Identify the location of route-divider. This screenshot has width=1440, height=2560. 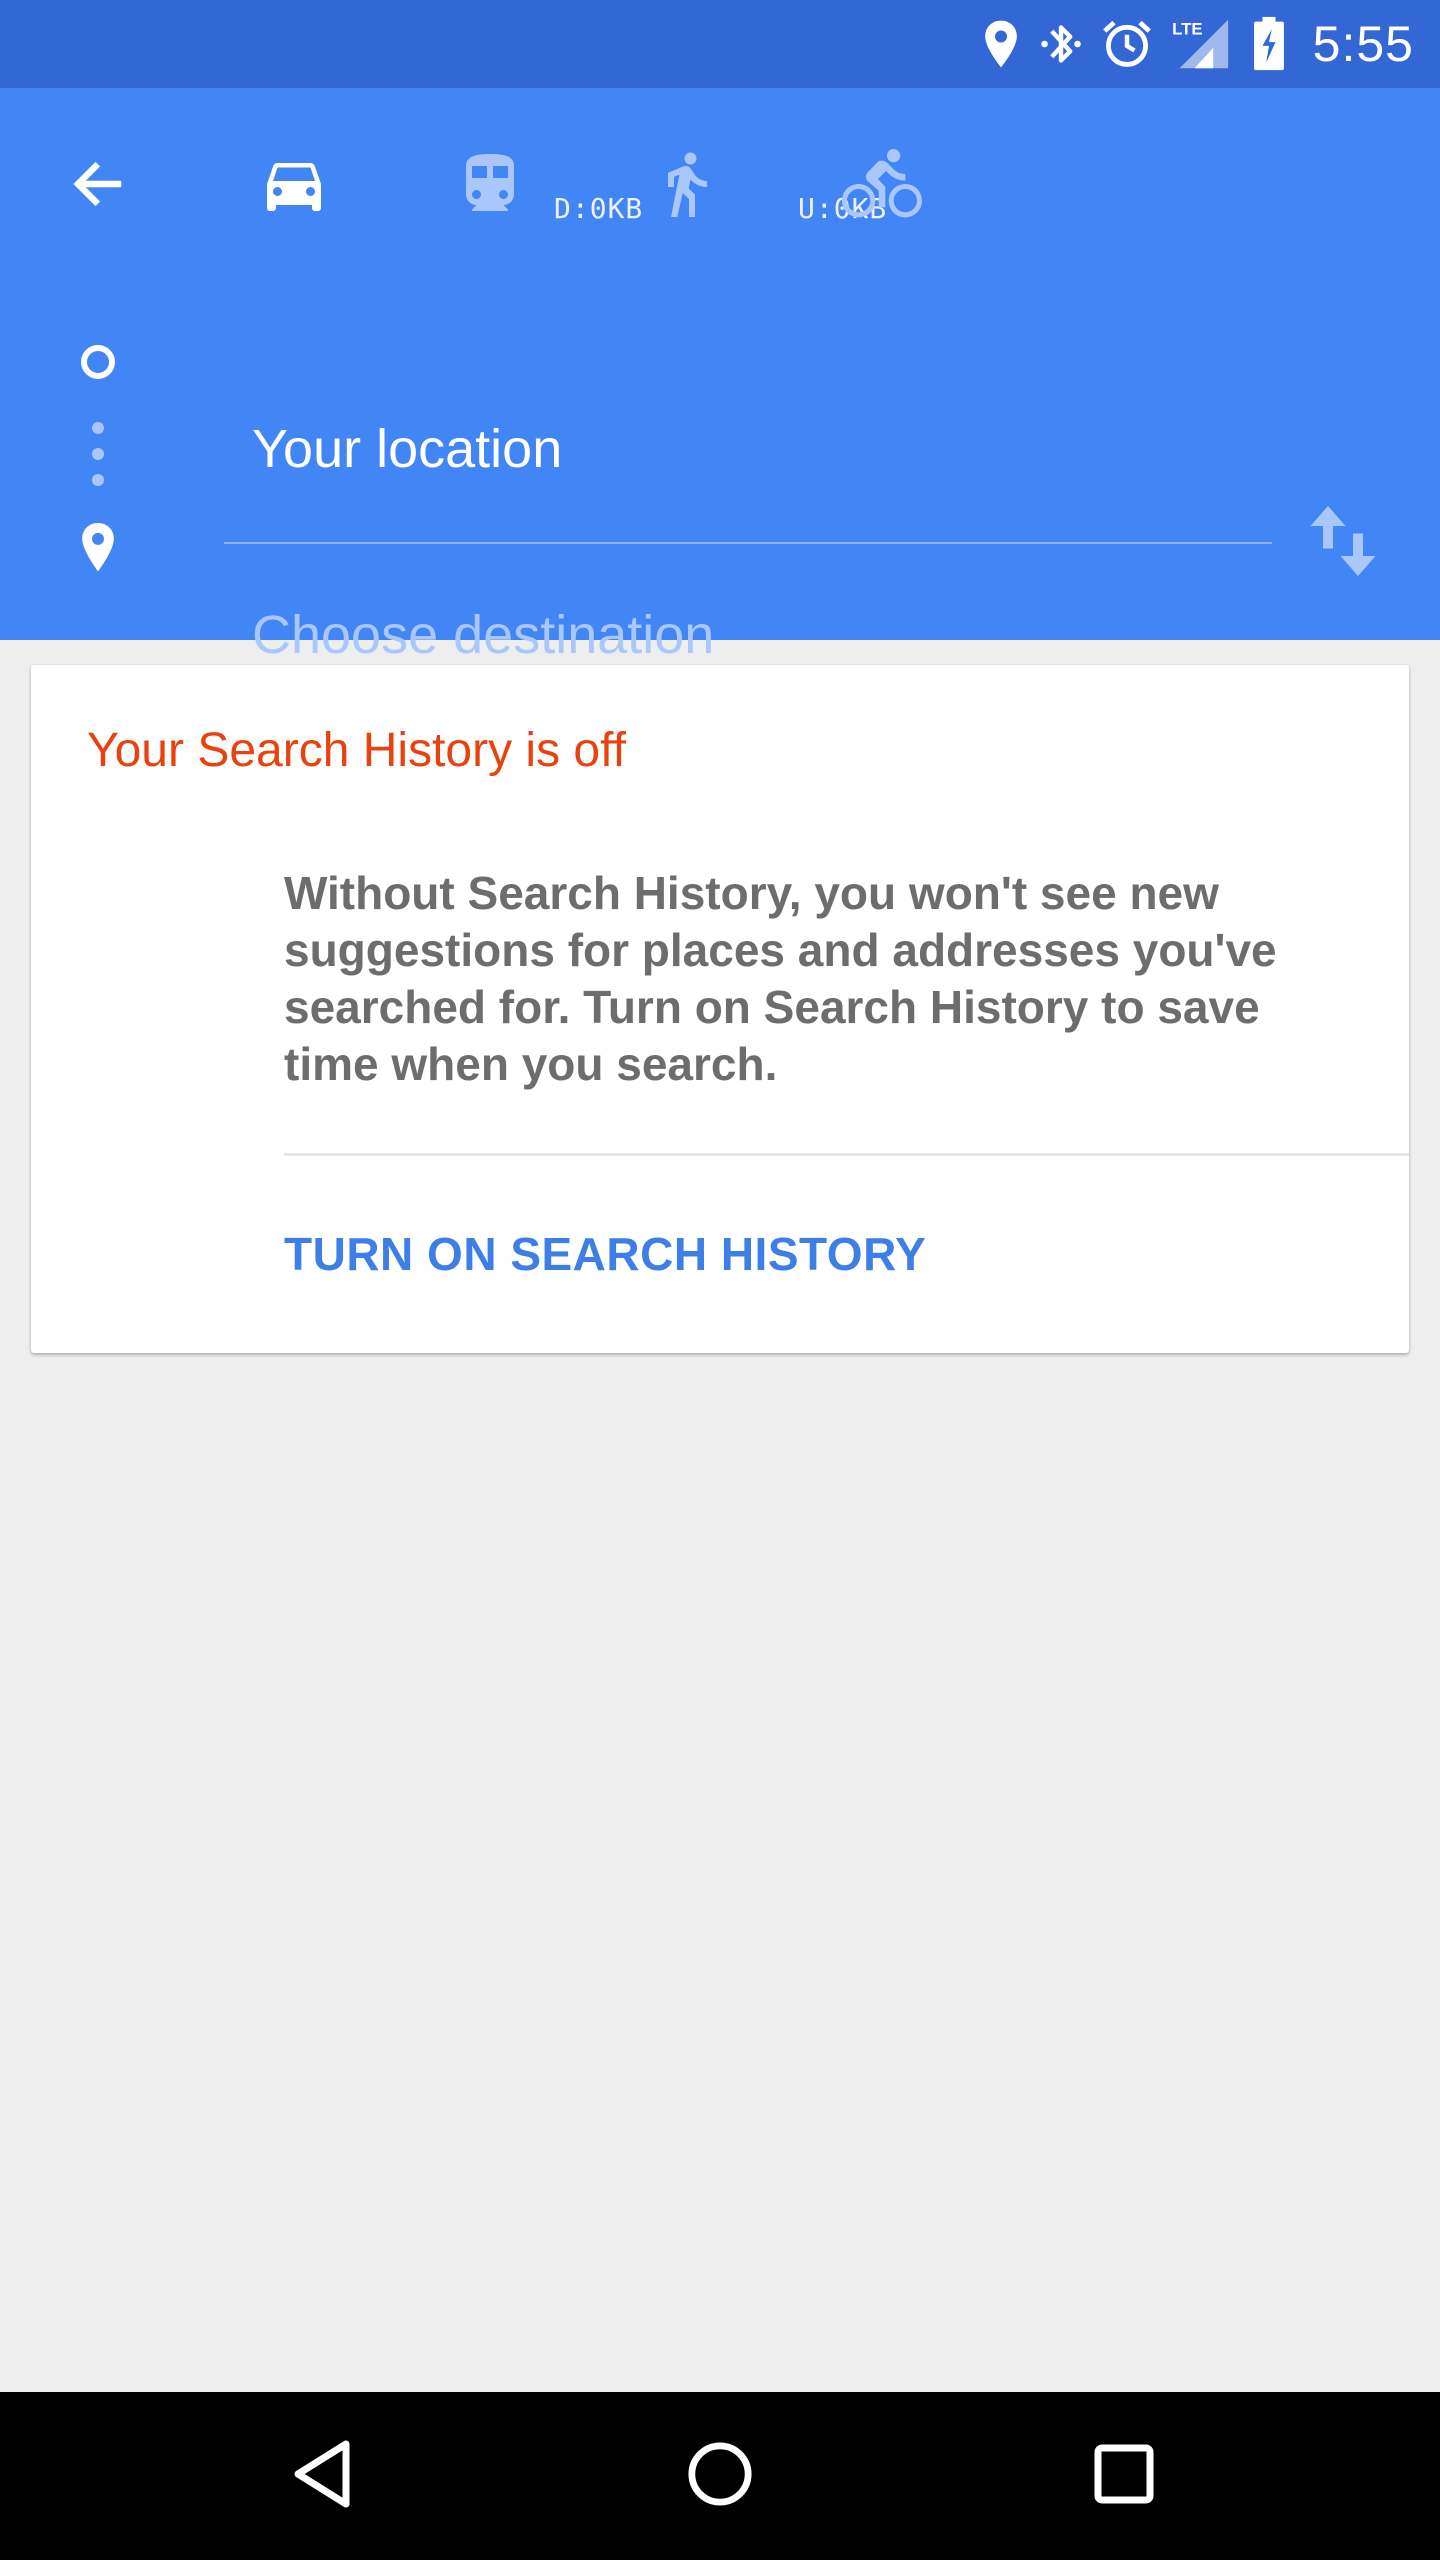
(748, 543).